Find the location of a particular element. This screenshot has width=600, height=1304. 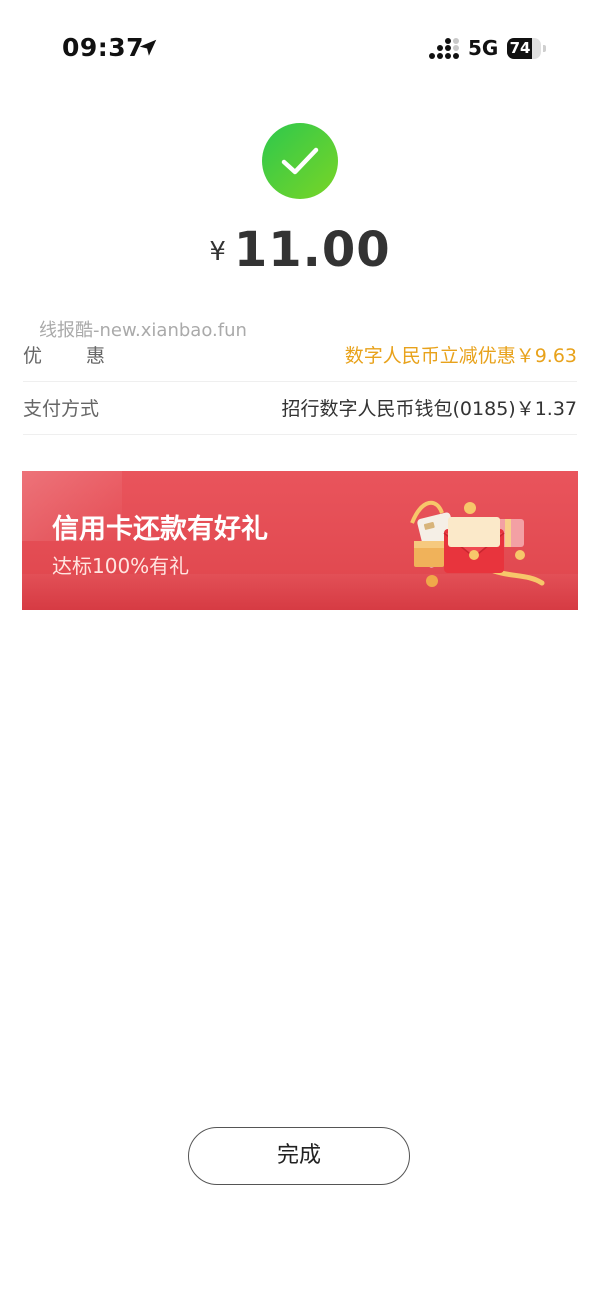

battery-cap is located at coordinates (544, 48).